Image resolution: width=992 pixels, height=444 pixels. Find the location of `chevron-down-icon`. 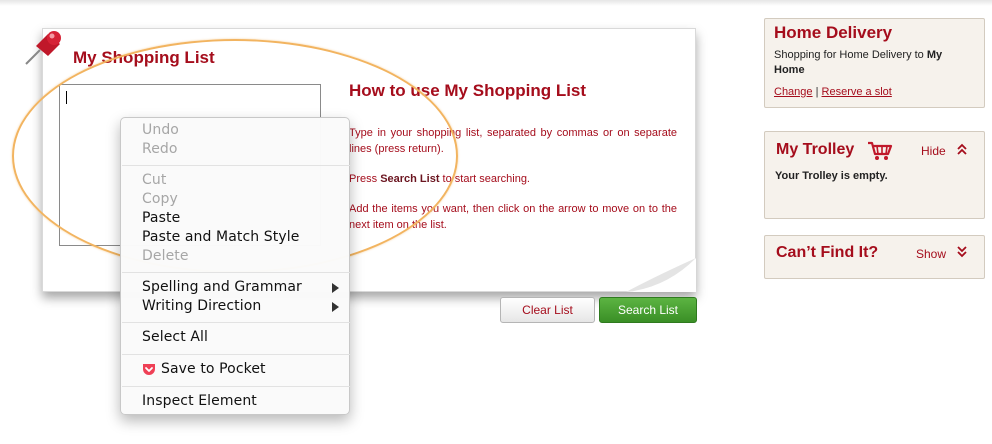

chevron-down-icon is located at coordinates (962, 252).